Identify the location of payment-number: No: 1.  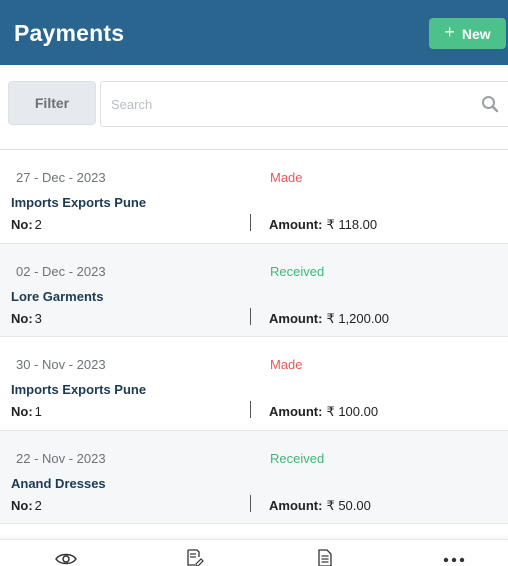
(26, 411).